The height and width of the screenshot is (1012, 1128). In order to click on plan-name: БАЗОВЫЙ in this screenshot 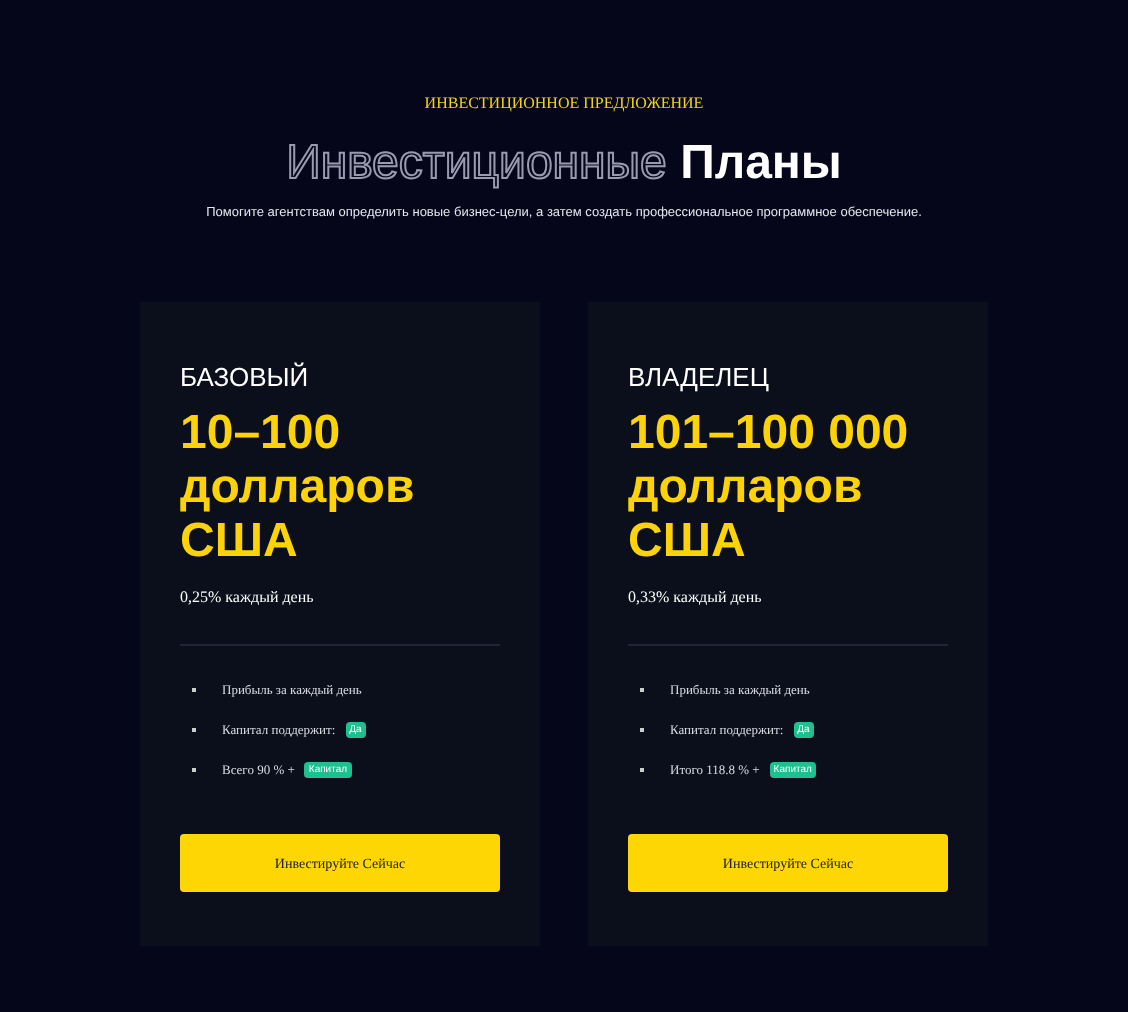, I will do `click(245, 377)`.